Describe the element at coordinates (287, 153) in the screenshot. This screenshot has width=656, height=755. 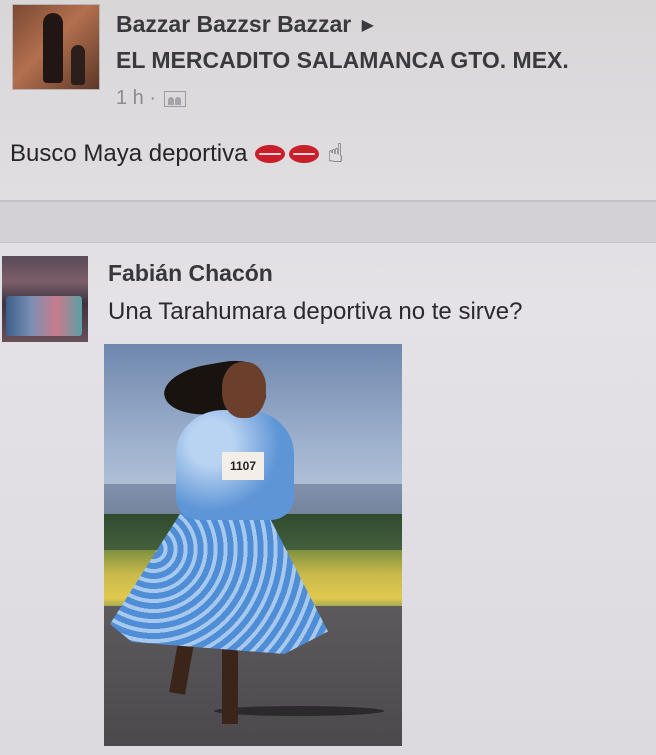
I see `kiss-lips-icon` at that location.